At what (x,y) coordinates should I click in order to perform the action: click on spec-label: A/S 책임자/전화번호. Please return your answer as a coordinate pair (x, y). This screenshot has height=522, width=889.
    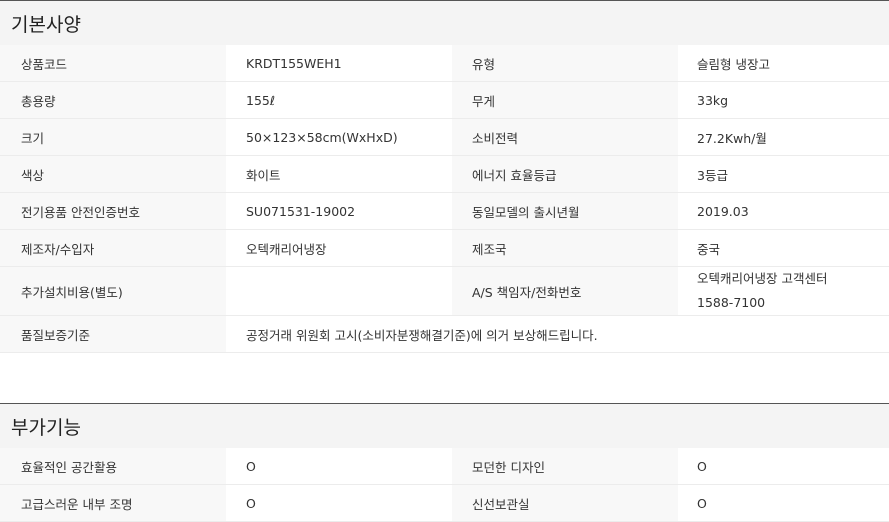
    Looking at the image, I should click on (565, 291).